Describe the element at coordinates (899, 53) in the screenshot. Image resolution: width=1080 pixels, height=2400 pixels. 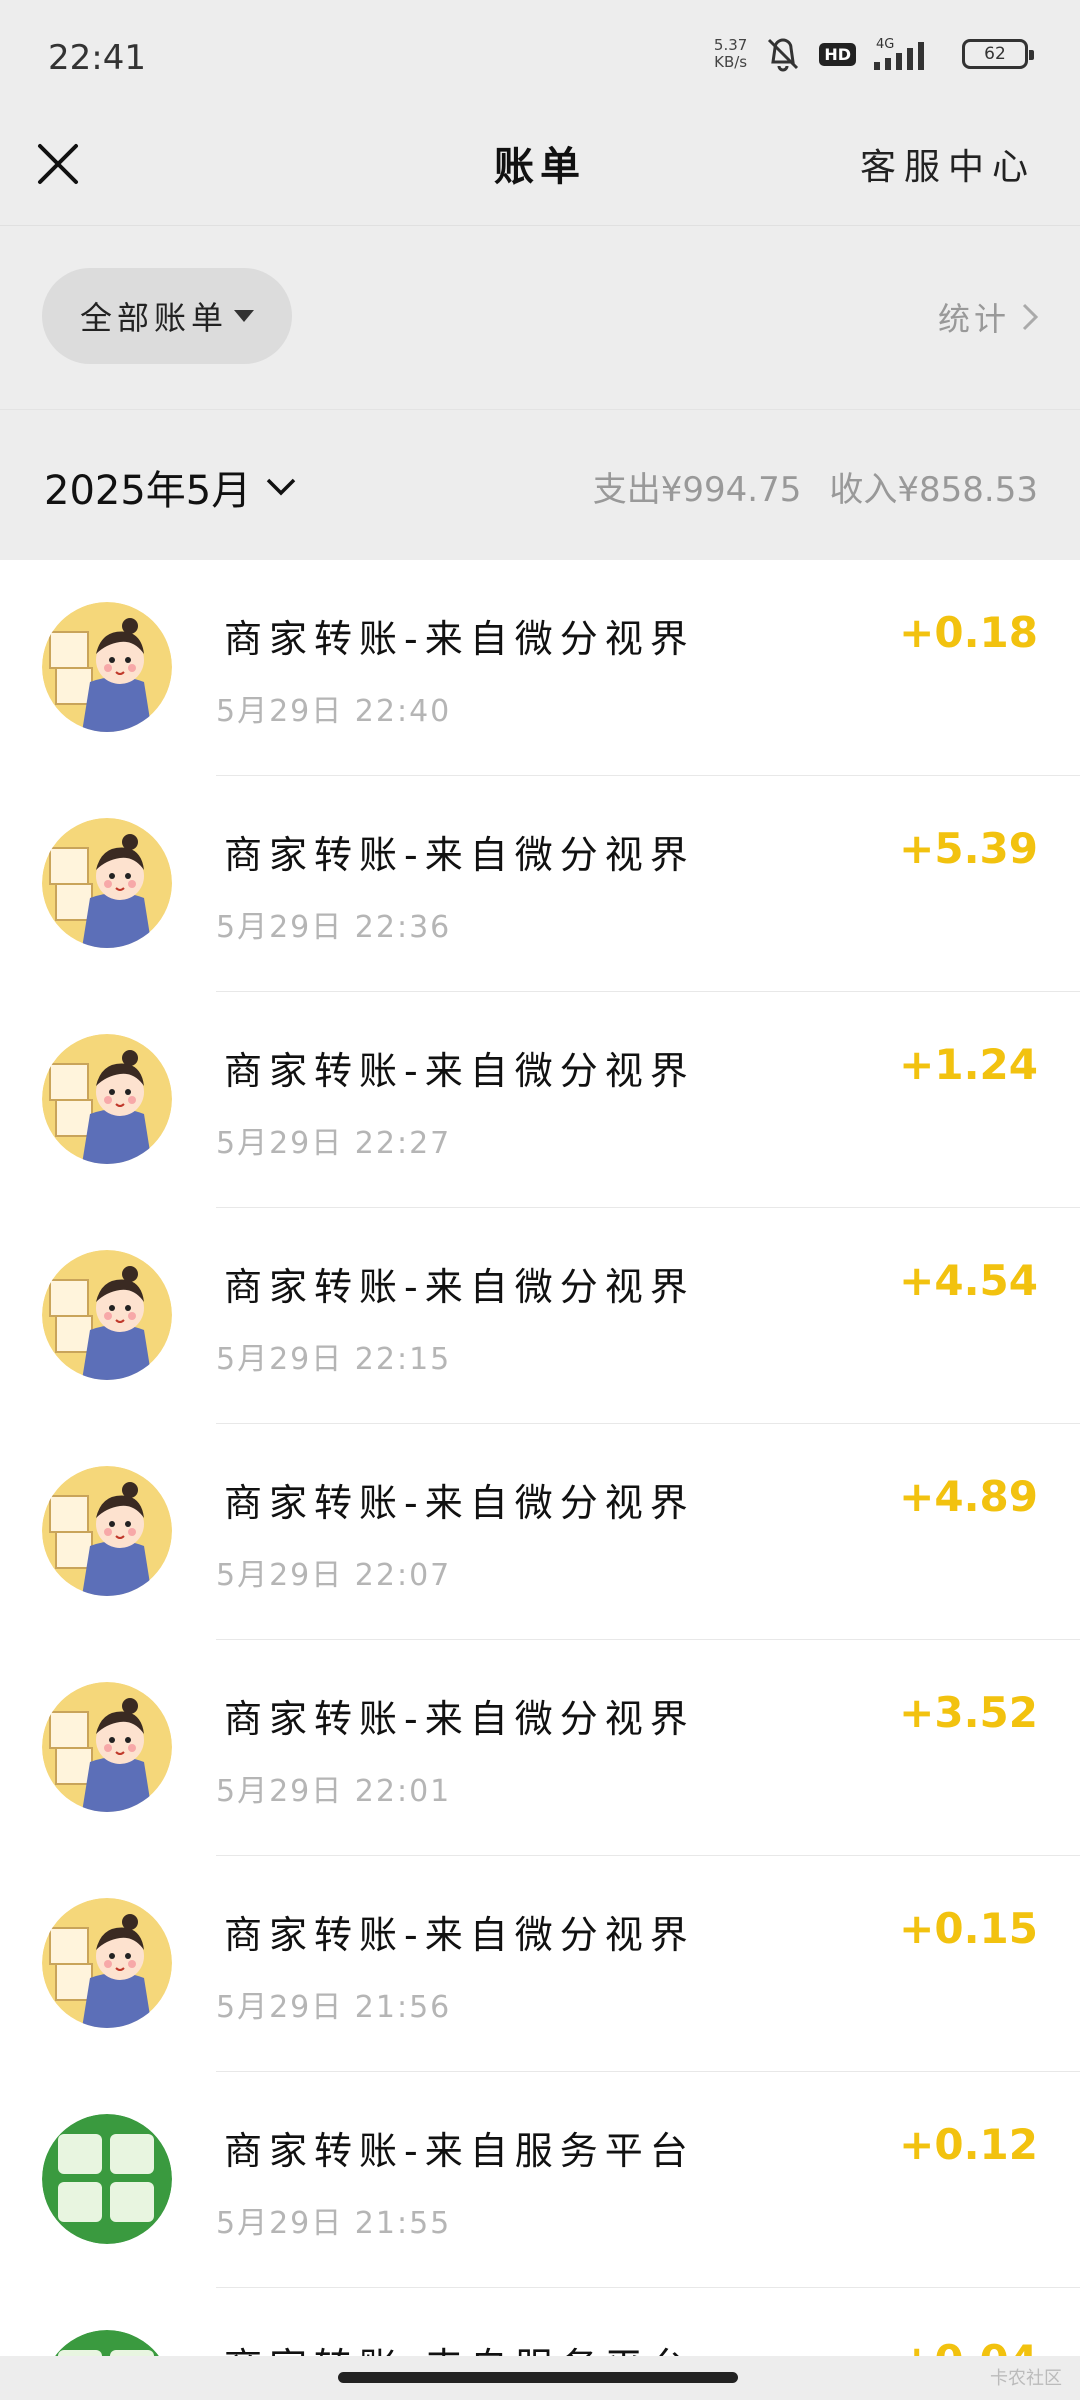
I see `signal-icon: 4G` at that location.